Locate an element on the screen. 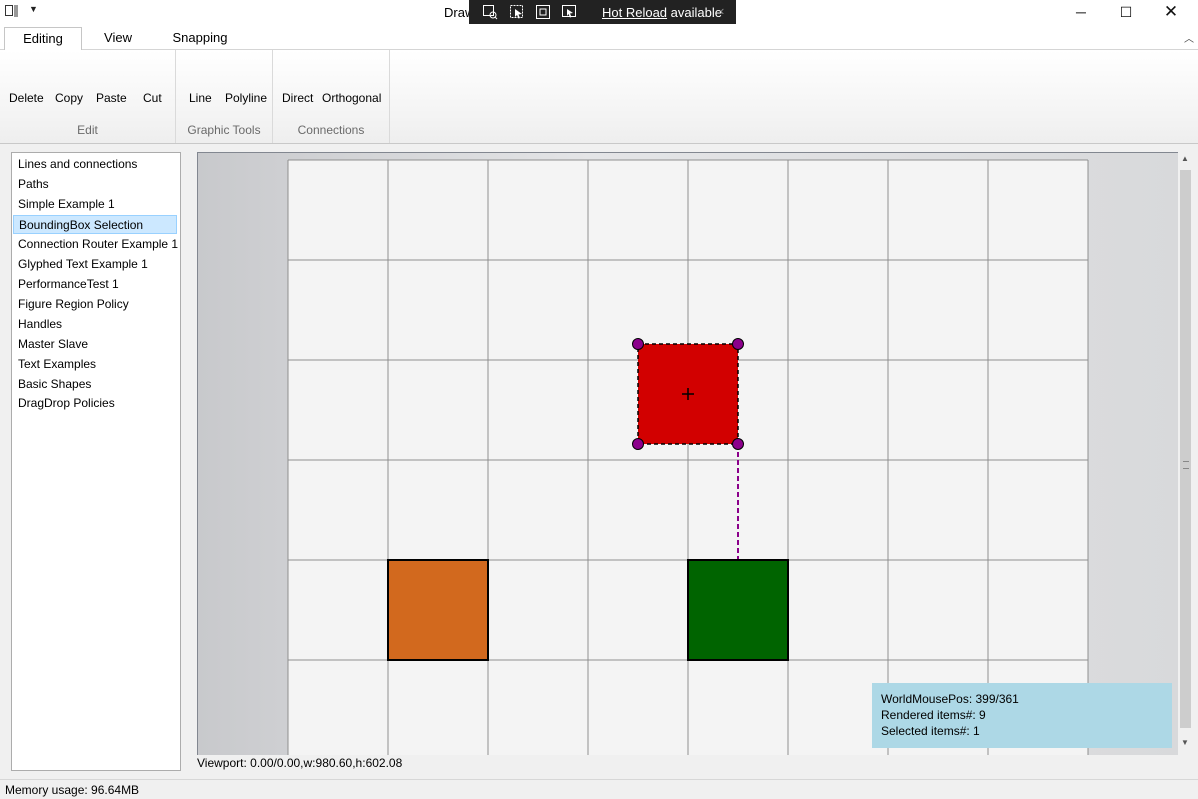 The image size is (1198, 799). display-layout-icon is located at coordinates (543, 12).